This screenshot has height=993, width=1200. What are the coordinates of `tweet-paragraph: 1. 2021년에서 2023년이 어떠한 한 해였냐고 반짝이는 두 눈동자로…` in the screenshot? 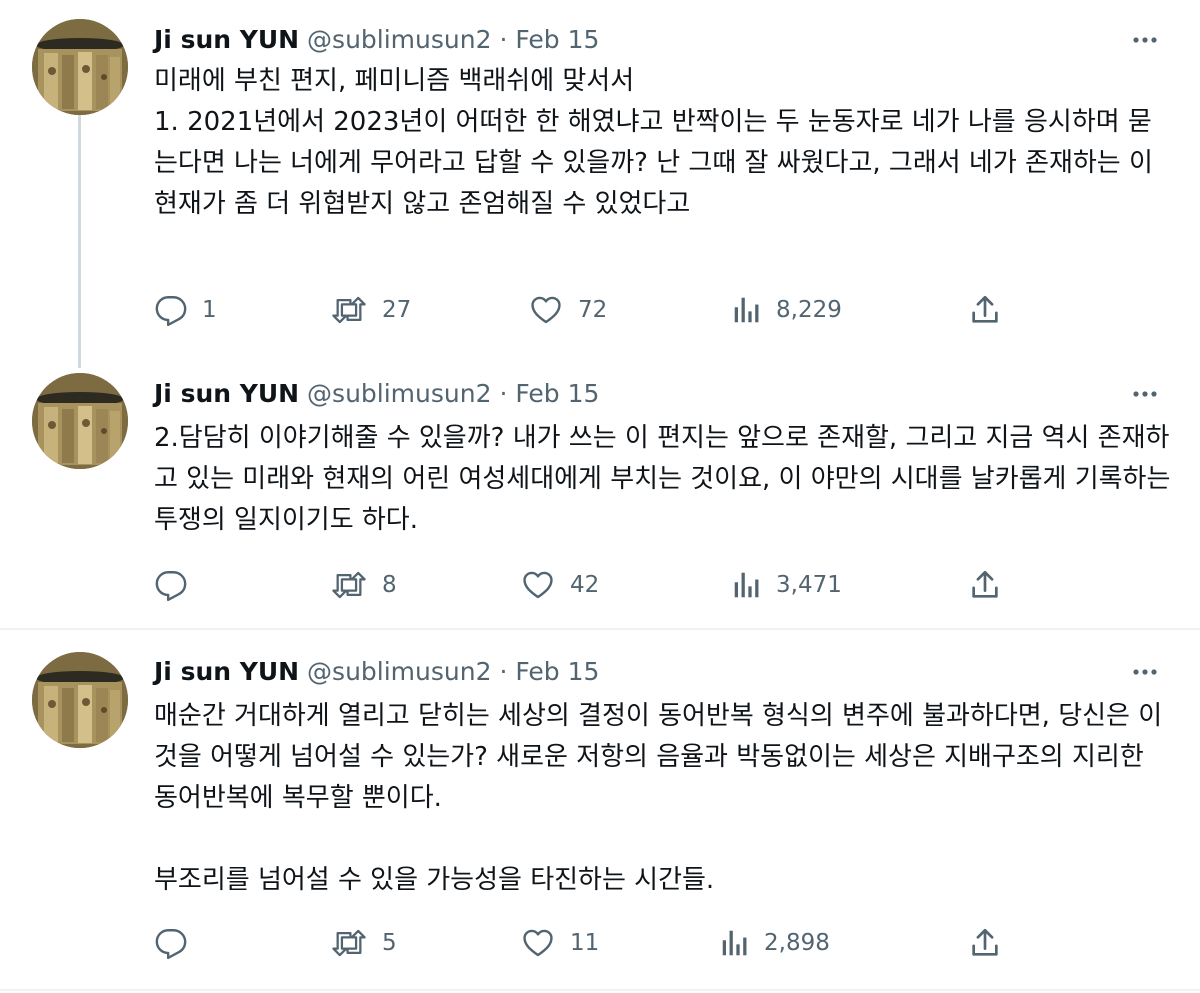 It's located at (658, 163).